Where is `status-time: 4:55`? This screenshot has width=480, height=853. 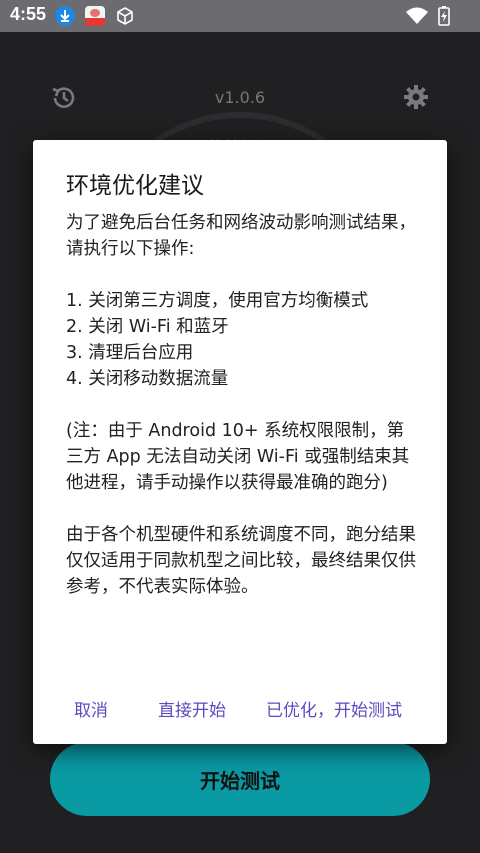
status-time: 4:55 is located at coordinates (28, 14).